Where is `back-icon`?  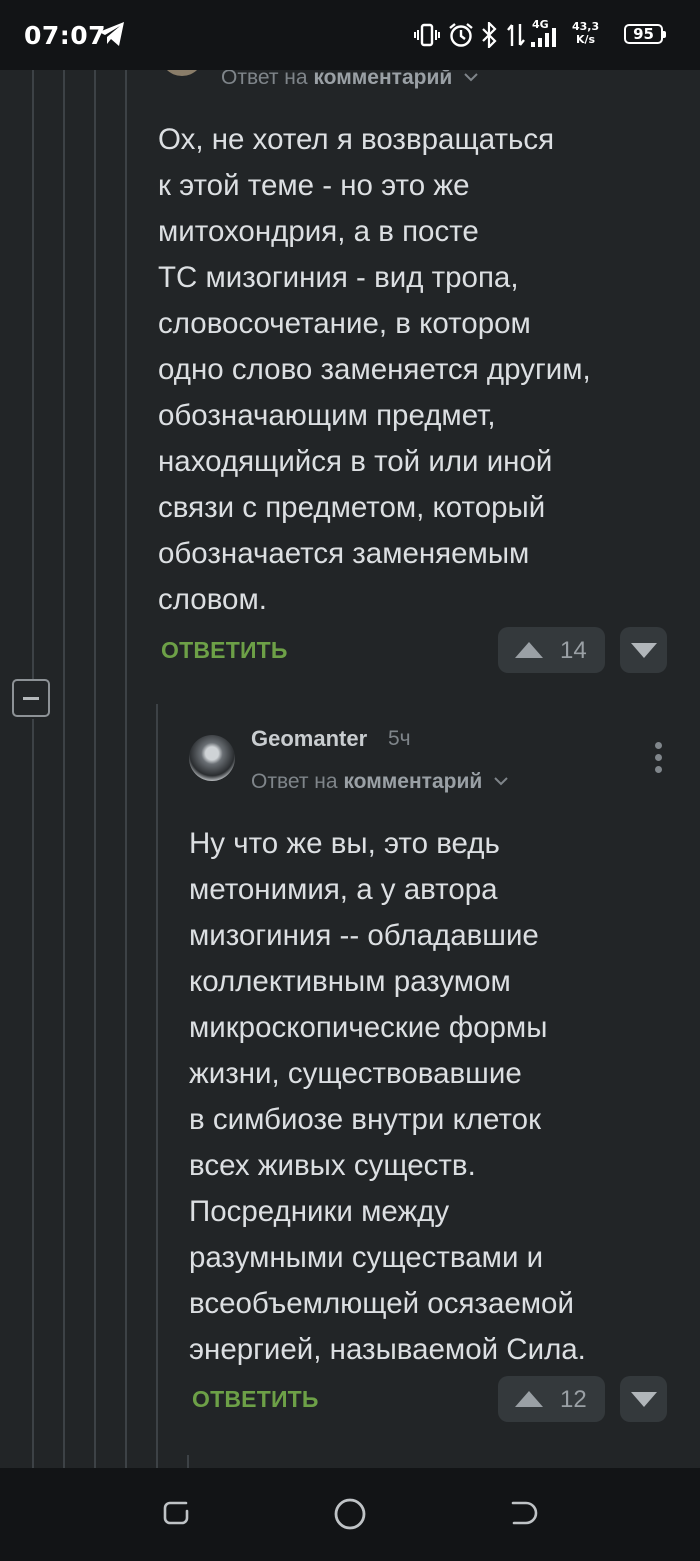 back-icon is located at coordinates (524, 1515).